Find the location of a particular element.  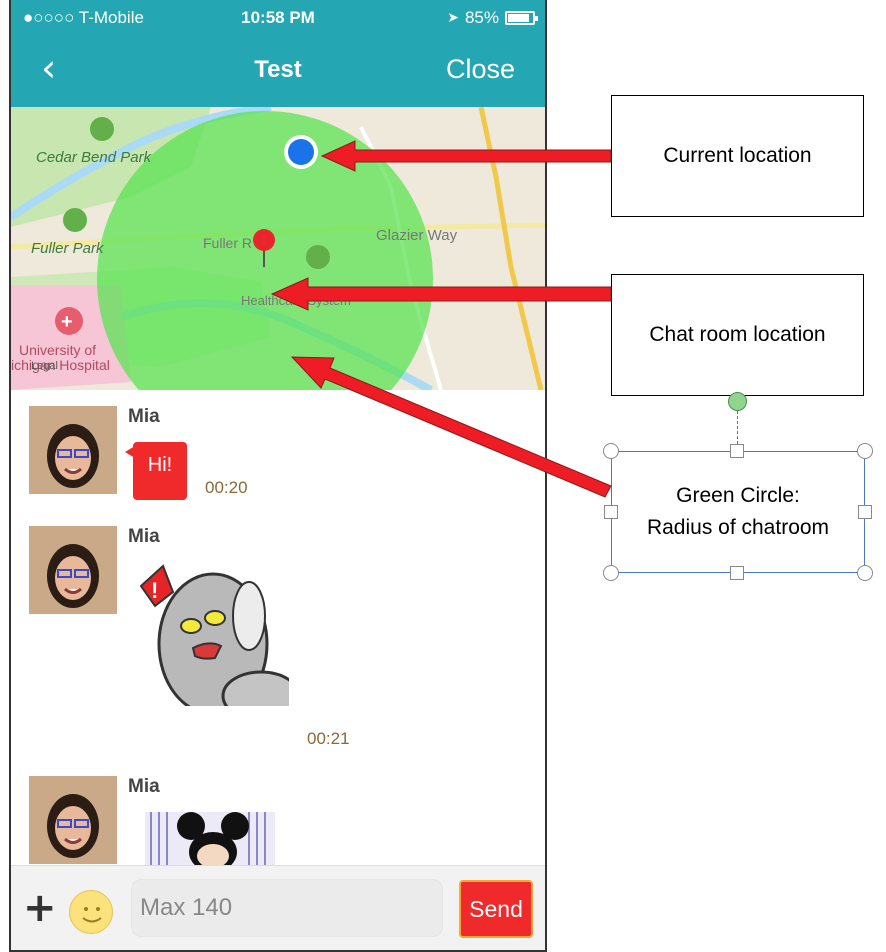

smiley-icon is located at coordinates (92, 915).